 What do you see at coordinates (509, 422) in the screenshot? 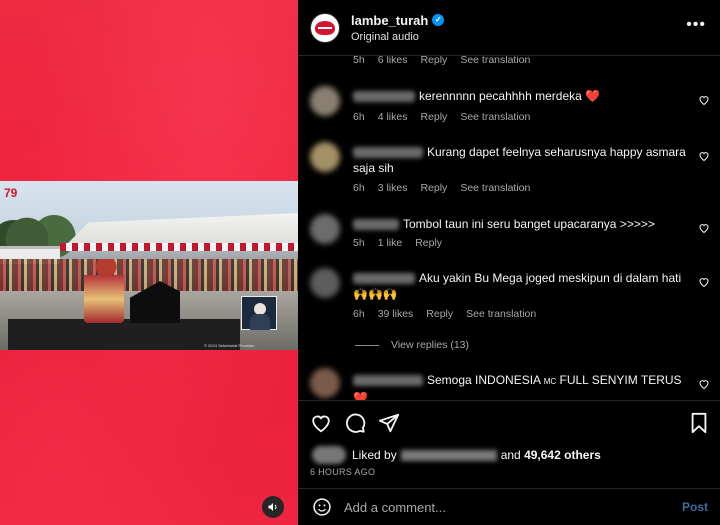
I see `post-actions-bar` at bounding box center [509, 422].